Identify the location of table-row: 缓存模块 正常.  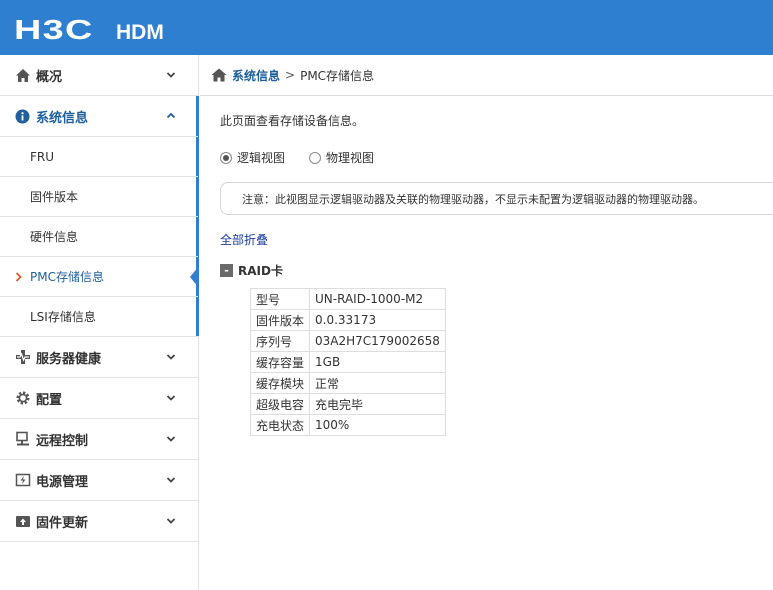
(347, 383).